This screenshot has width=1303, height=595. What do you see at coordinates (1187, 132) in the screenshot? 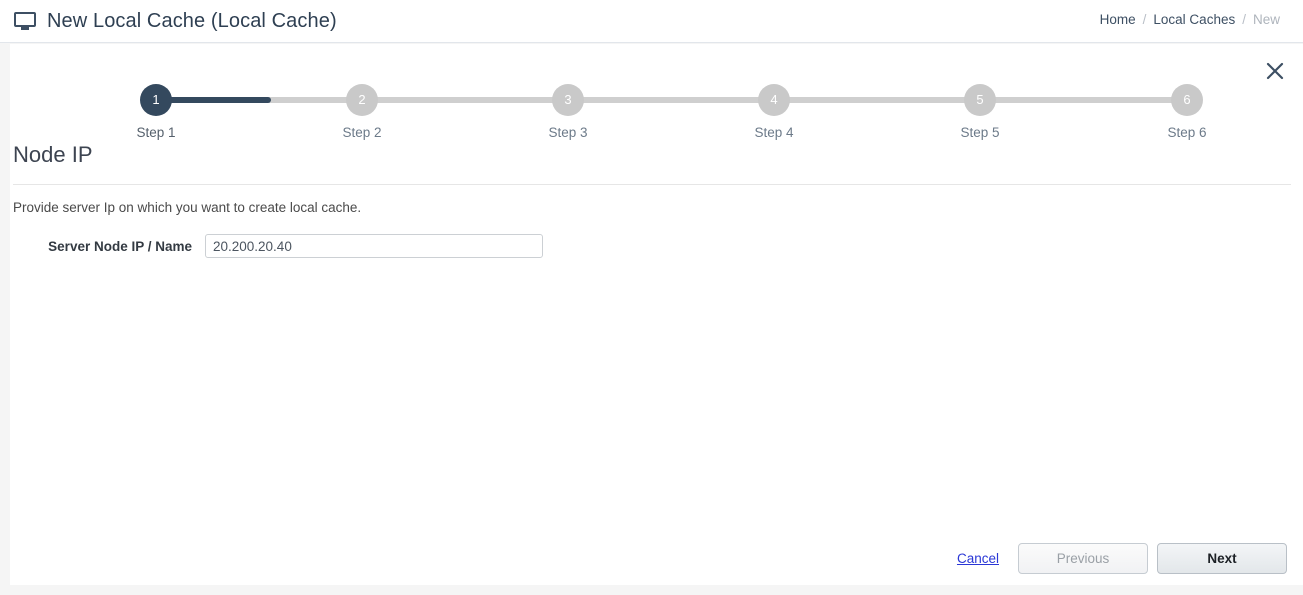
I see `stepper-step-6-label: Step 6` at bounding box center [1187, 132].